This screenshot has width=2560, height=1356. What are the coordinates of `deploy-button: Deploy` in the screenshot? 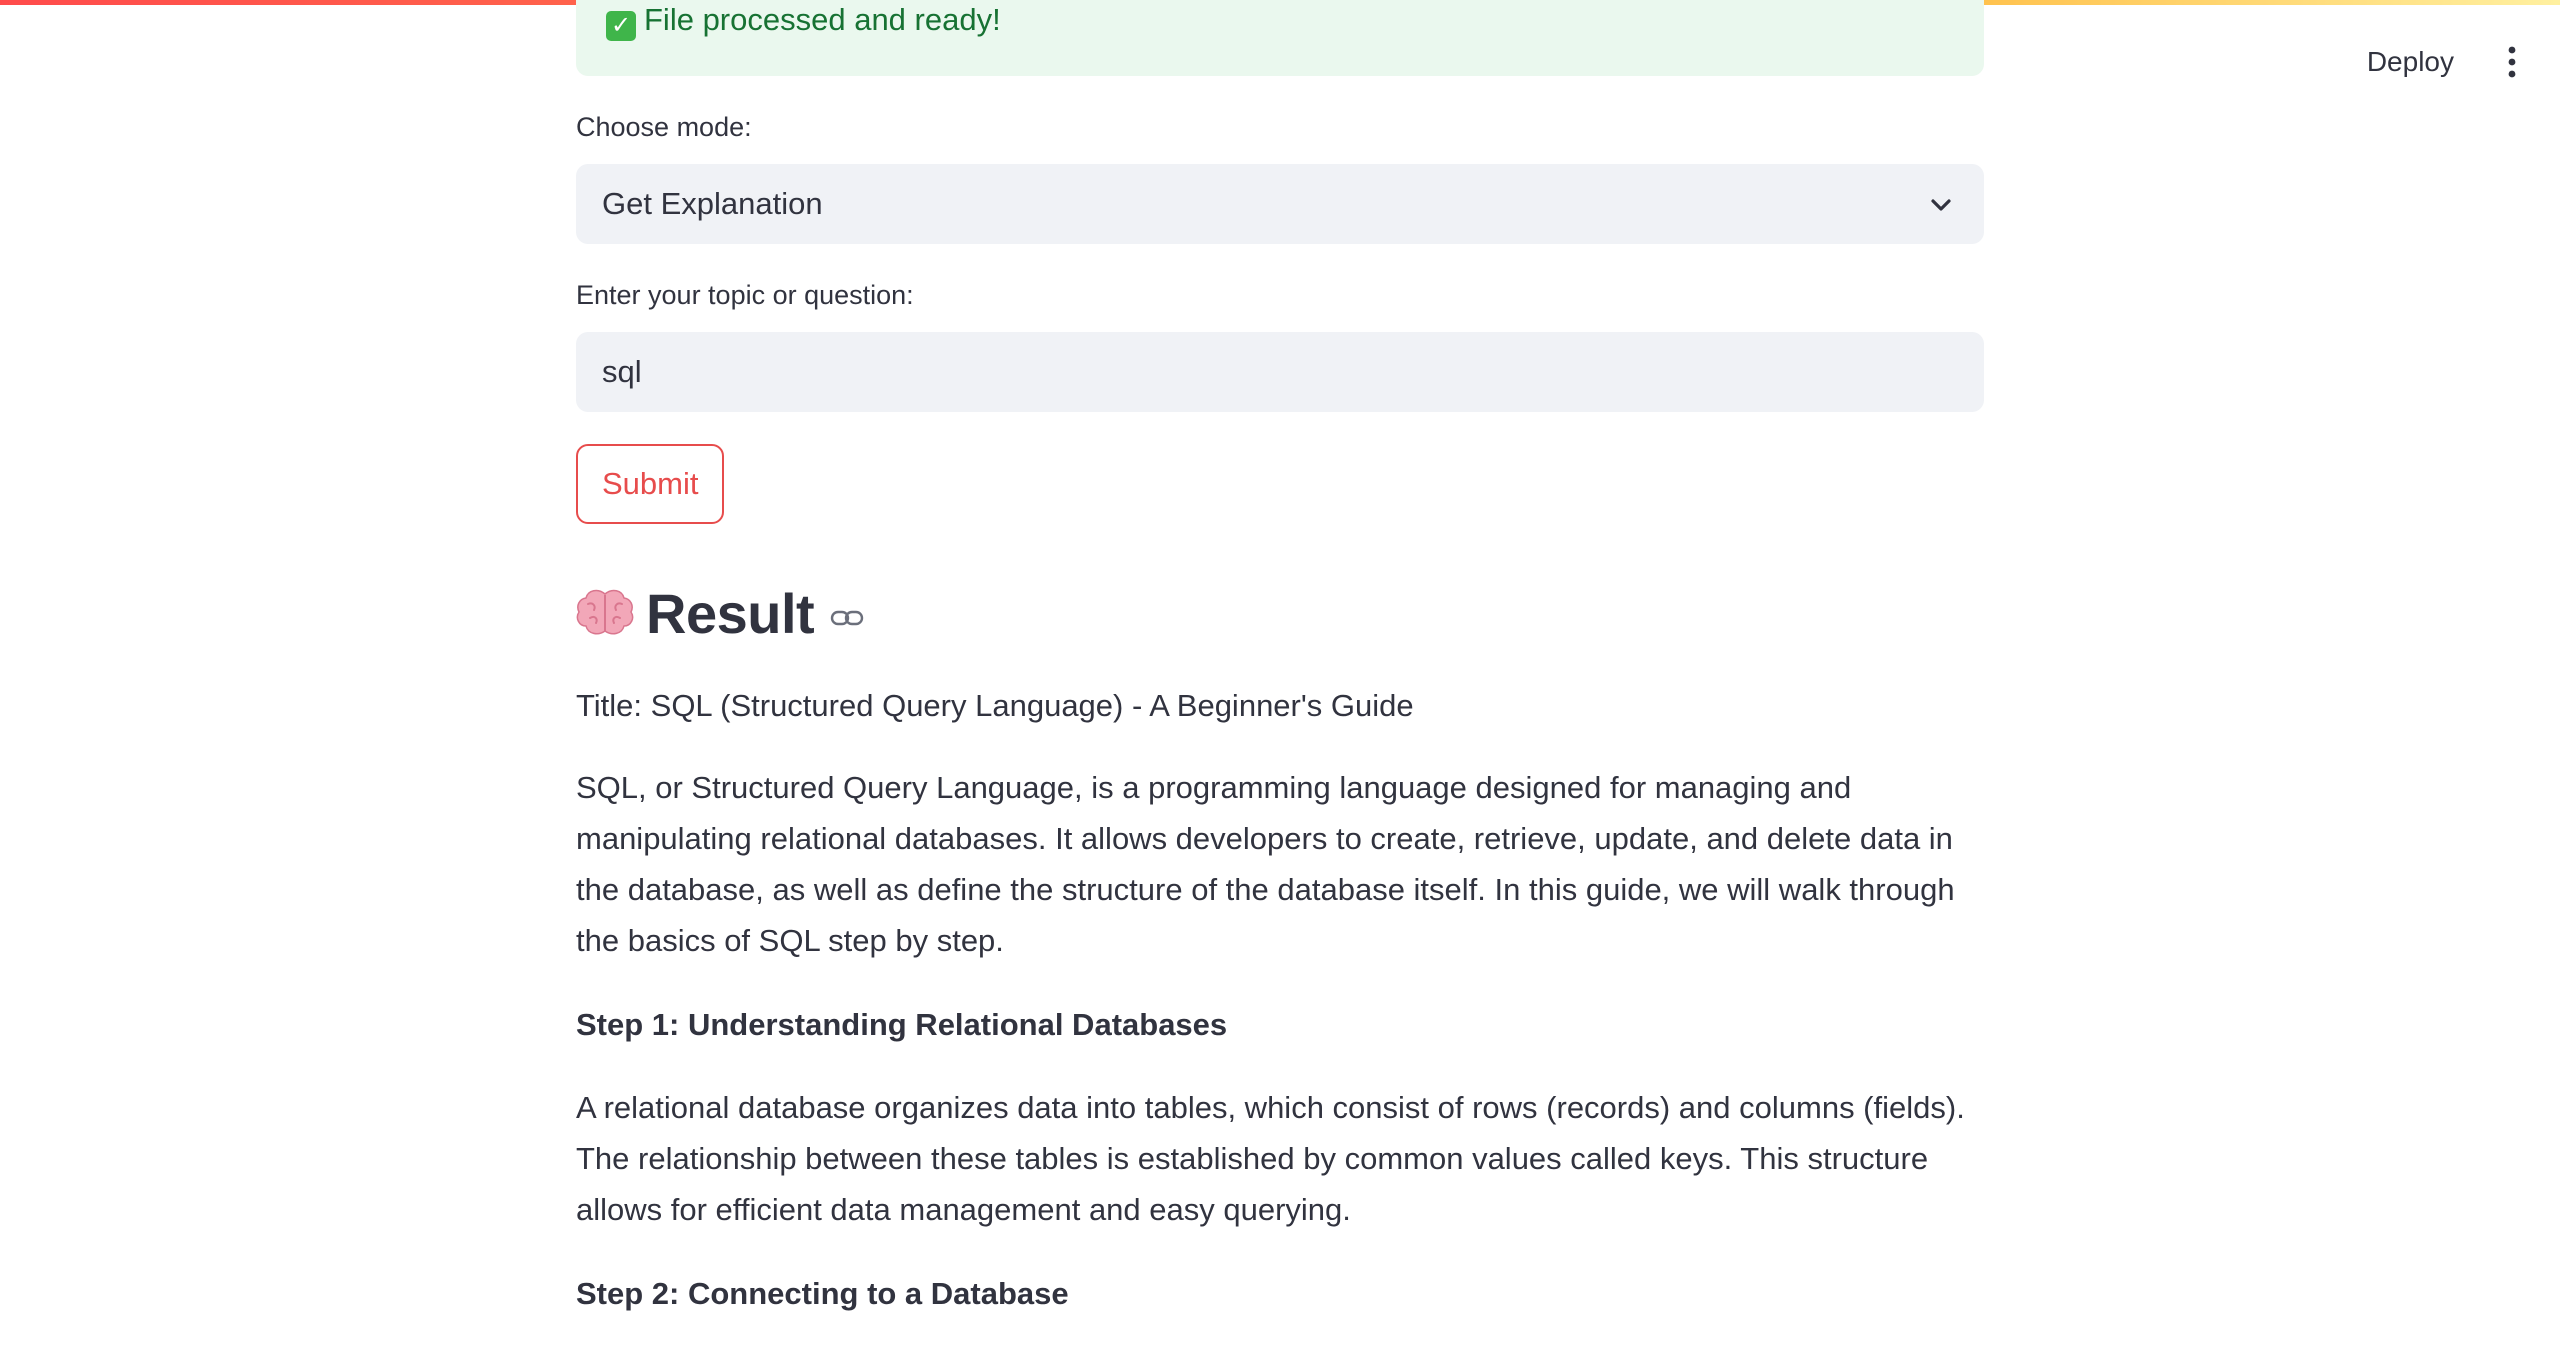 It's located at (2410, 62).